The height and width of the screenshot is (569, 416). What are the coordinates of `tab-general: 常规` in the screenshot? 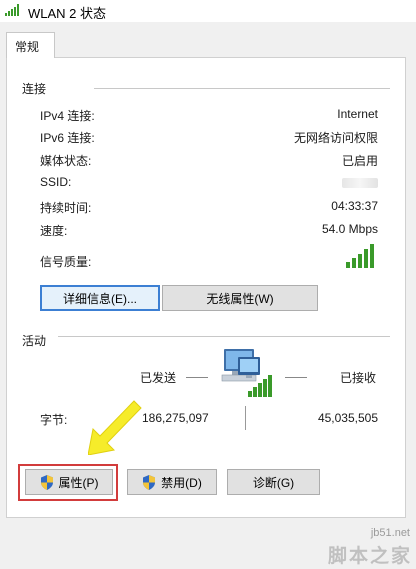 It's located at (30, 45).